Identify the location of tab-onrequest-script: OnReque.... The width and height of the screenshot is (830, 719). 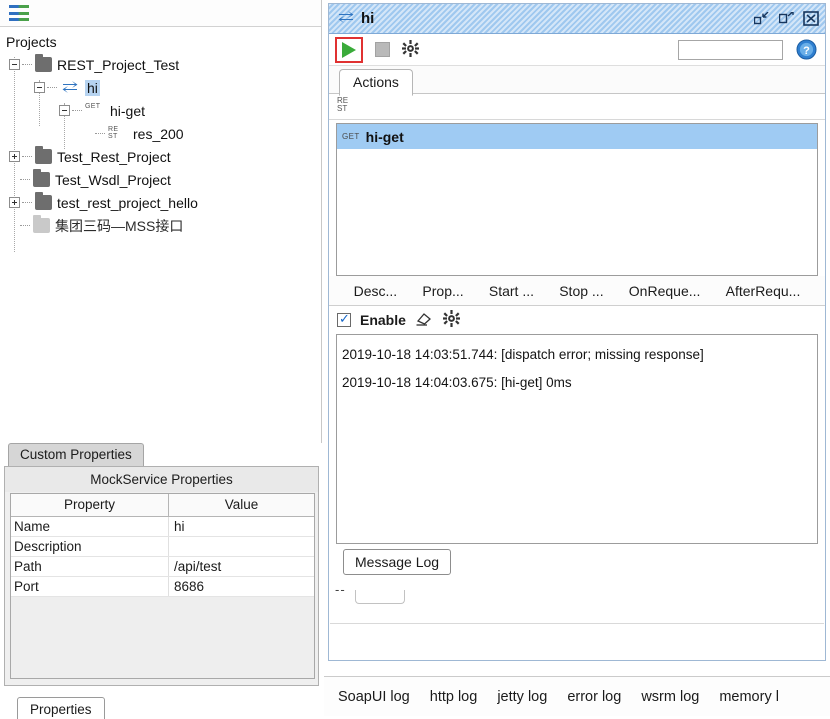
(665, 291).